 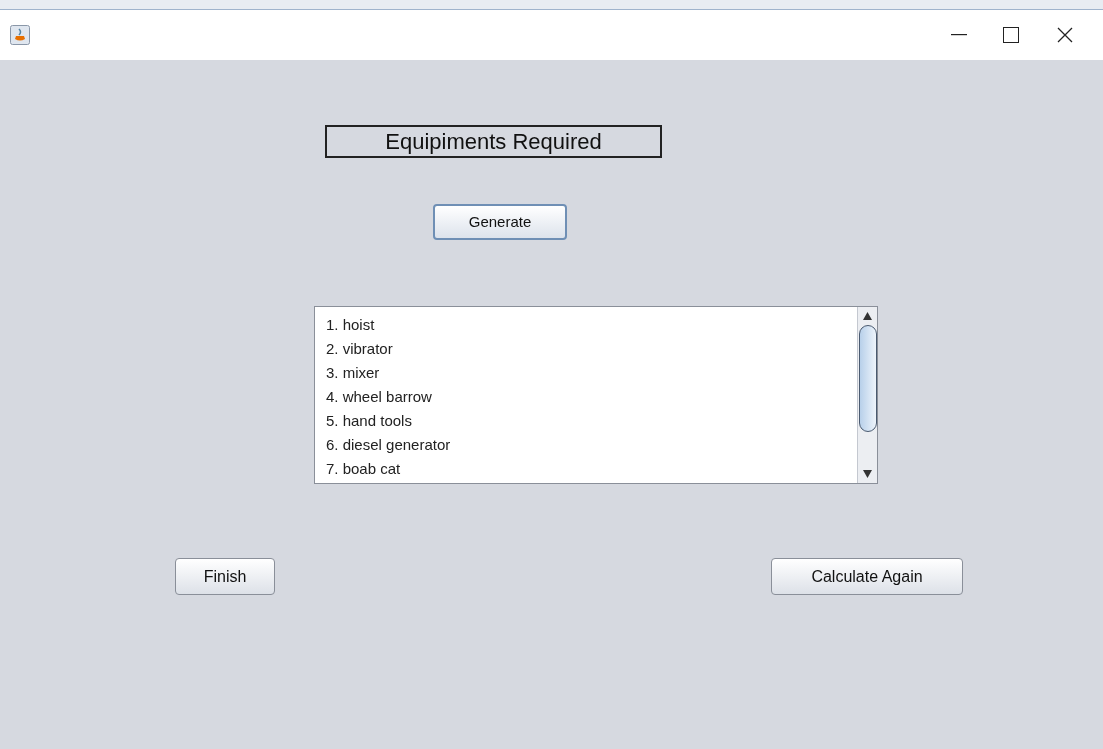 What do you see at coordinates (867, 576) in the screenshot?
I see `calculate-again-button: Calculate Again` at bounding box center [867, 576].